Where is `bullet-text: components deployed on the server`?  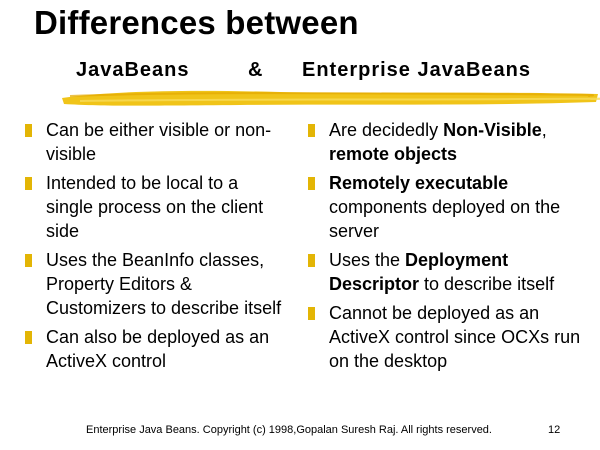 bullet-text: components deployed on the server is located at coordinates (445, 219).